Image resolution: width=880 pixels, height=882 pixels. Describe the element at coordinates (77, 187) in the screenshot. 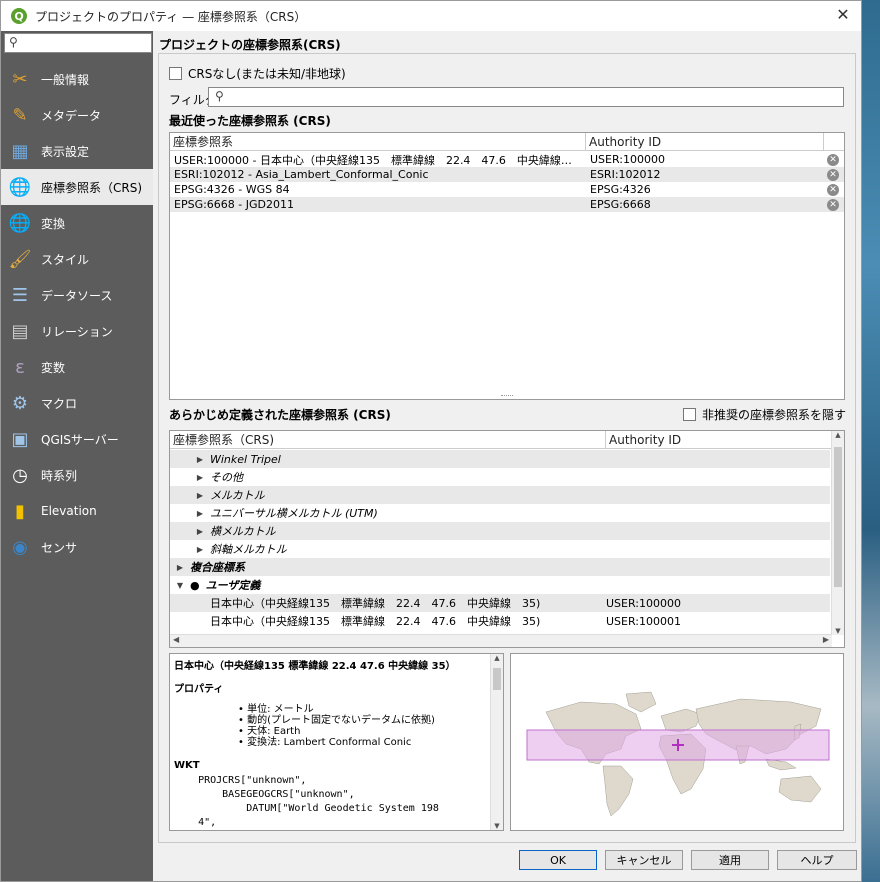

I see `sidebar-item-globe: 🌐 座標参照系（CRS)` at that location.